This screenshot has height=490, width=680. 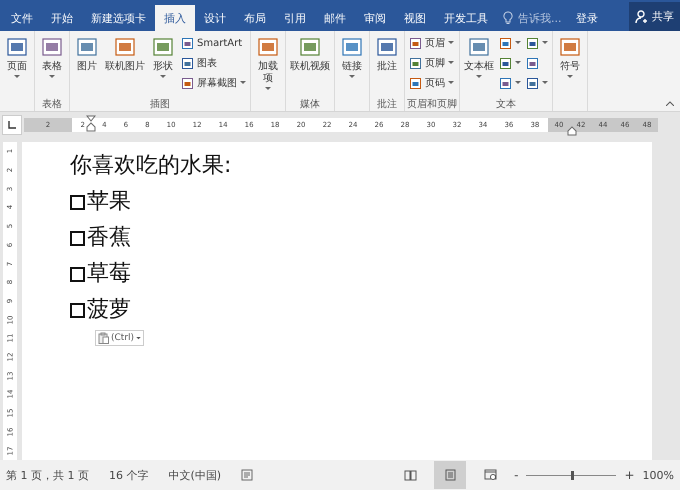 What do you see at coordinates (431, 83) in the screenshot?
I see `ribbon-button: 页码` at bounding box center [431, 83].